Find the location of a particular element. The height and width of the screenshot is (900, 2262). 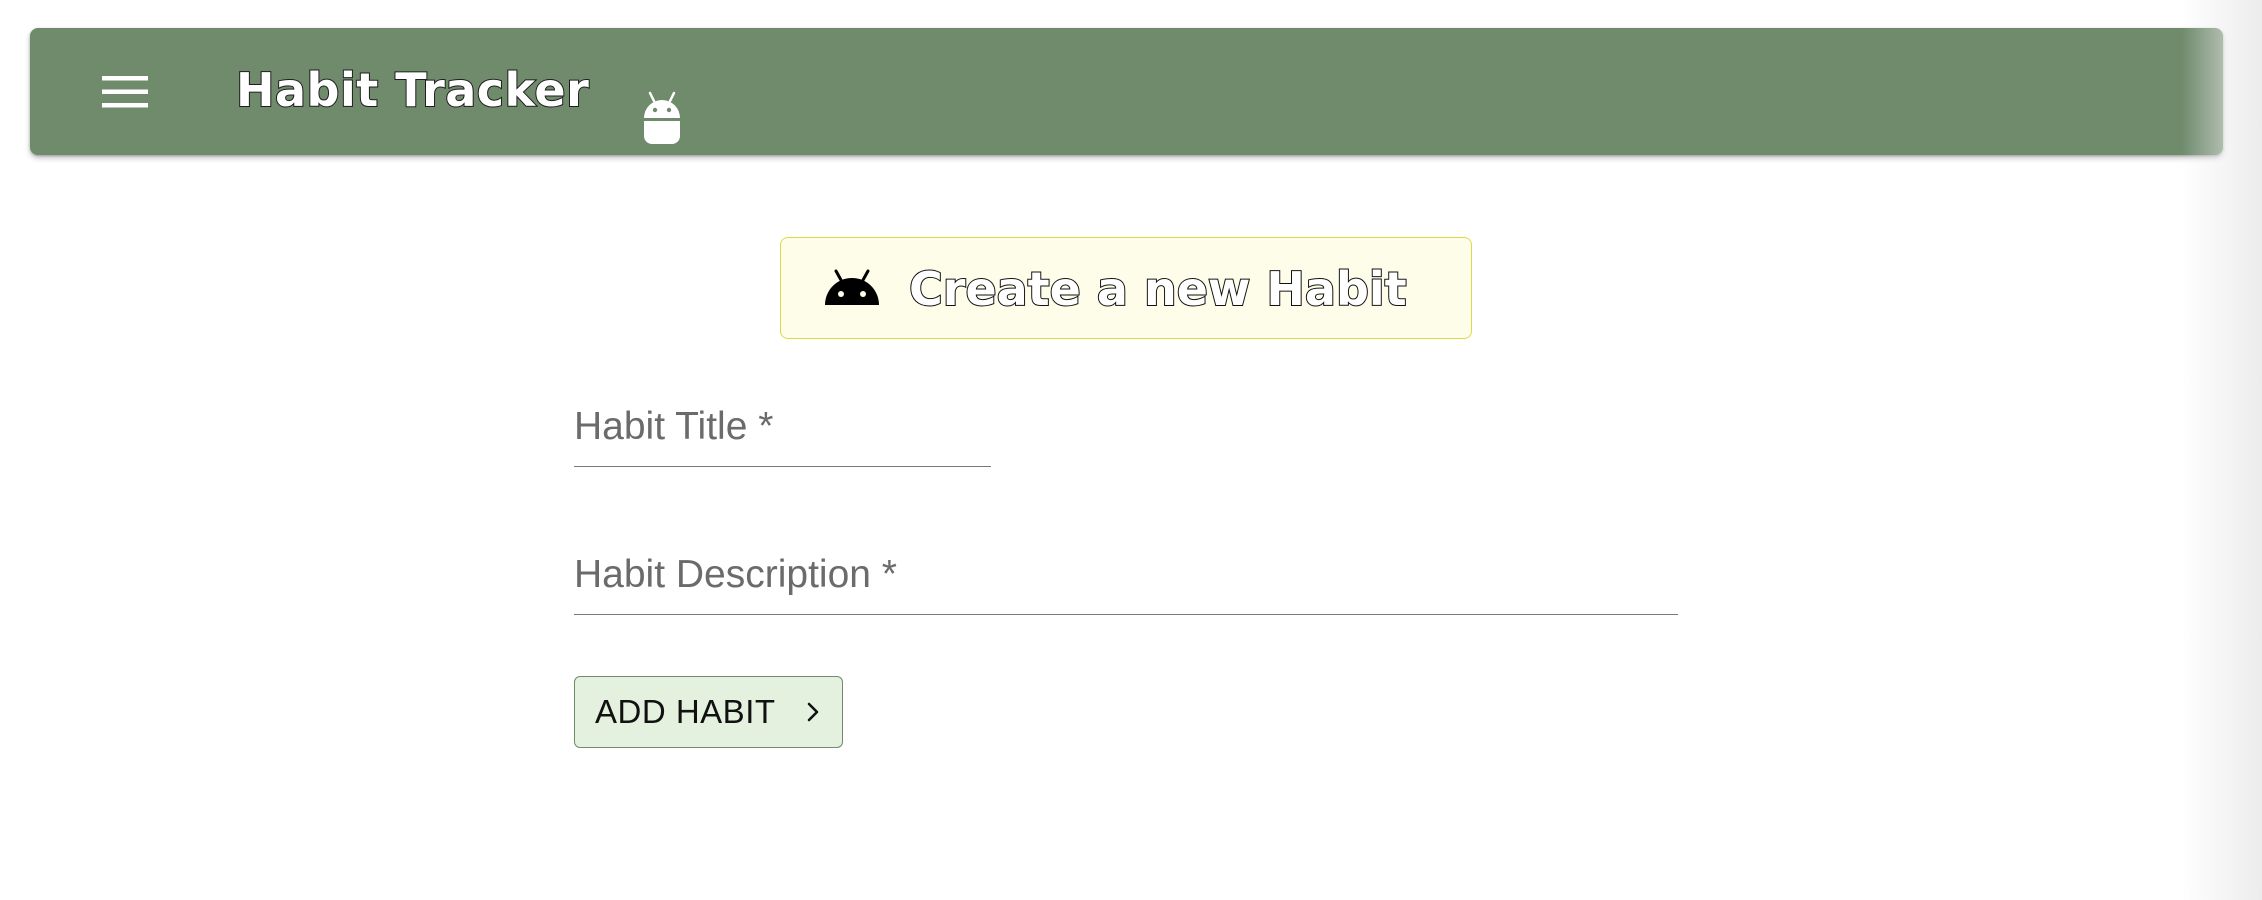

android-icon is located at coordinates (662, 117).